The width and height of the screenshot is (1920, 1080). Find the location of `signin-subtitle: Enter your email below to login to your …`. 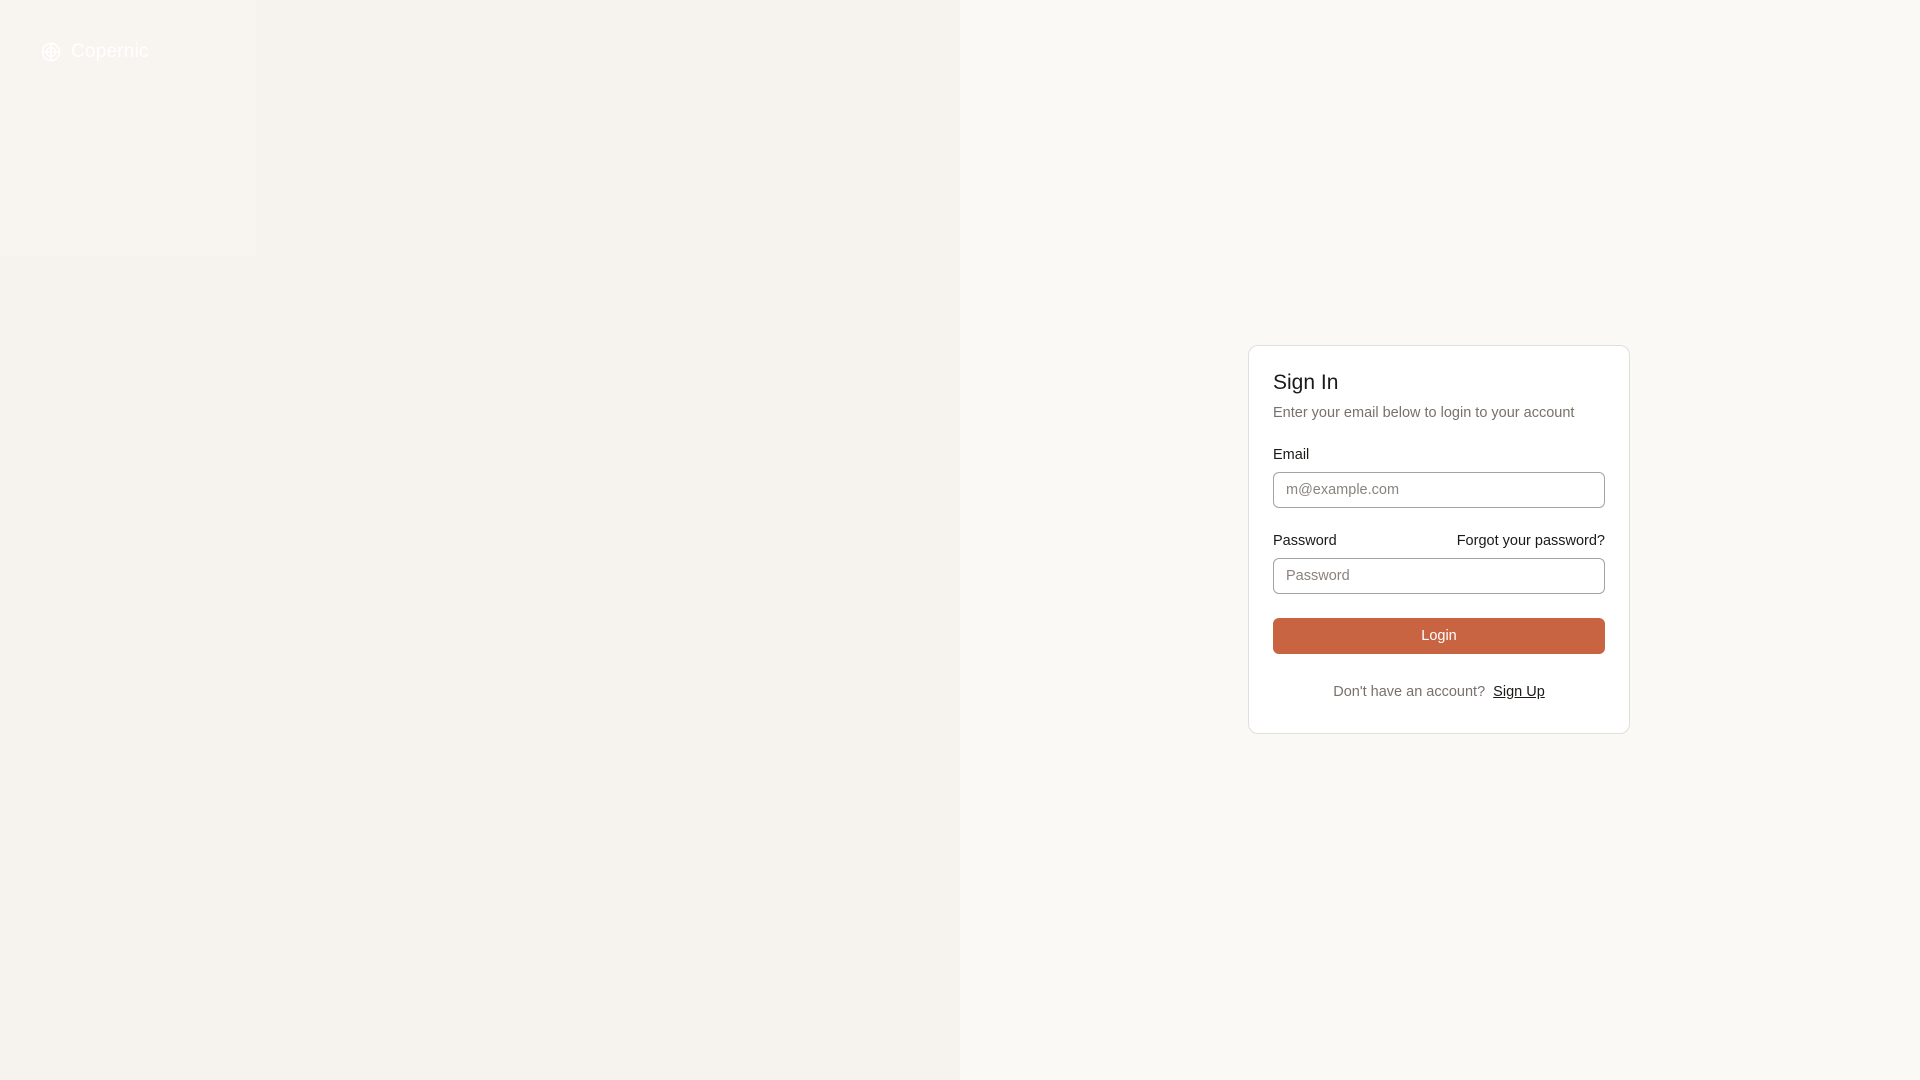

signin-subtitle: Enter your email below to login to your … is located at coordinates (1424, 413).